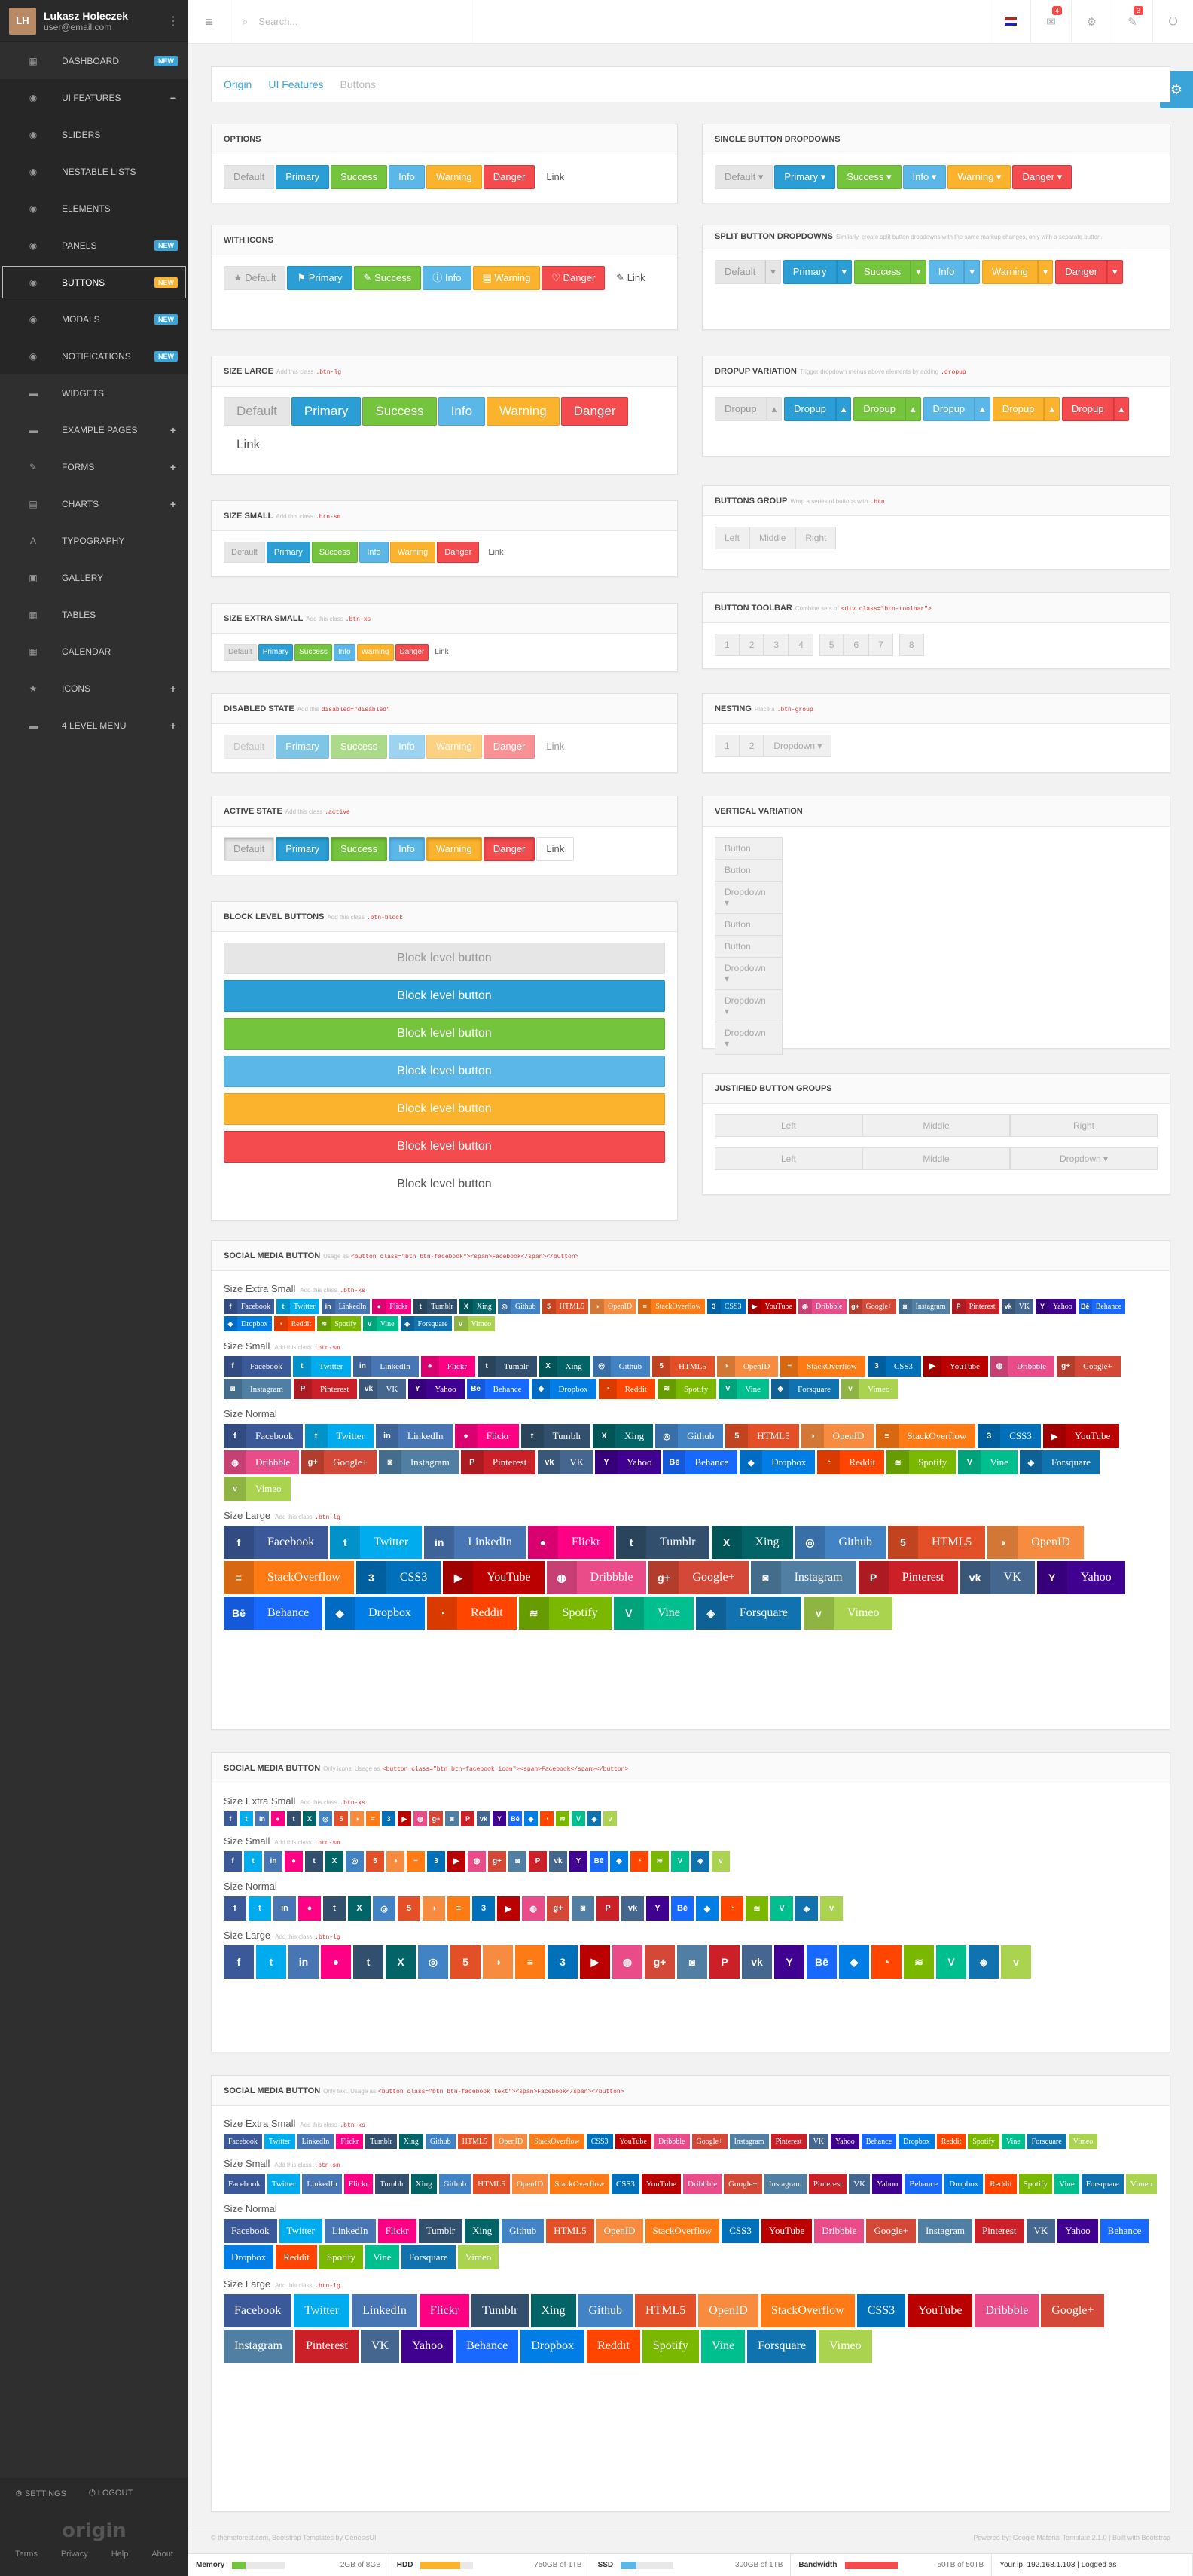 The image size is (1193, 2576). Describe the element at coordinates (840, 1542) in the screenshot. I see `github-button: ◎ Github` at that location.